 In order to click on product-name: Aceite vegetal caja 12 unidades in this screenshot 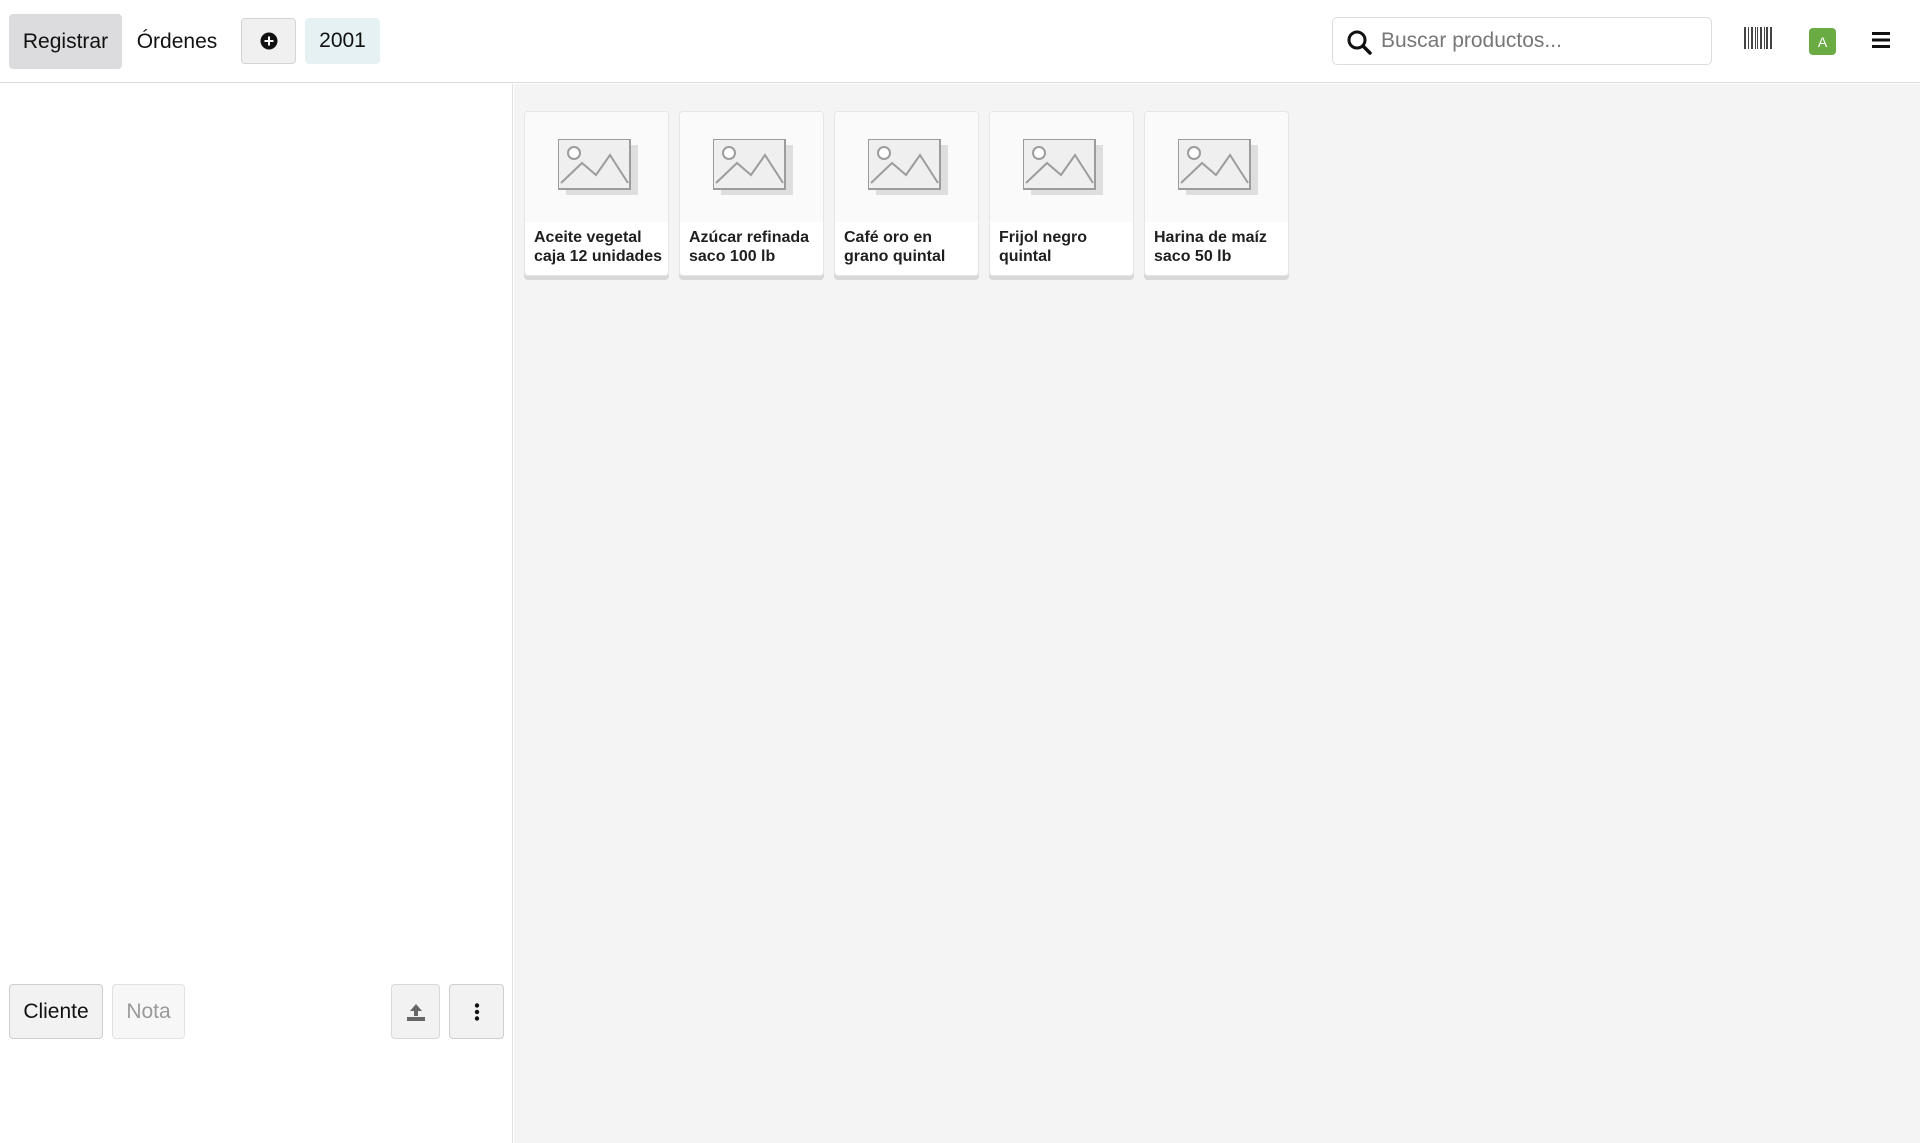, I will do `click(598, 247)`.